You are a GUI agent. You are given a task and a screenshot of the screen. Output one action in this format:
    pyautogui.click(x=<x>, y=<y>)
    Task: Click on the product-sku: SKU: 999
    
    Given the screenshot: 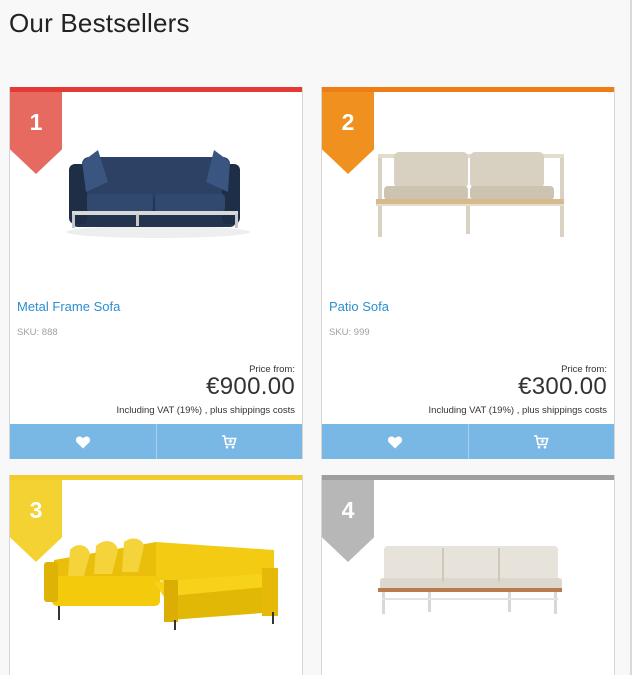 What is the action you would take?
    pyautogui.click(x=349, y=332)
    